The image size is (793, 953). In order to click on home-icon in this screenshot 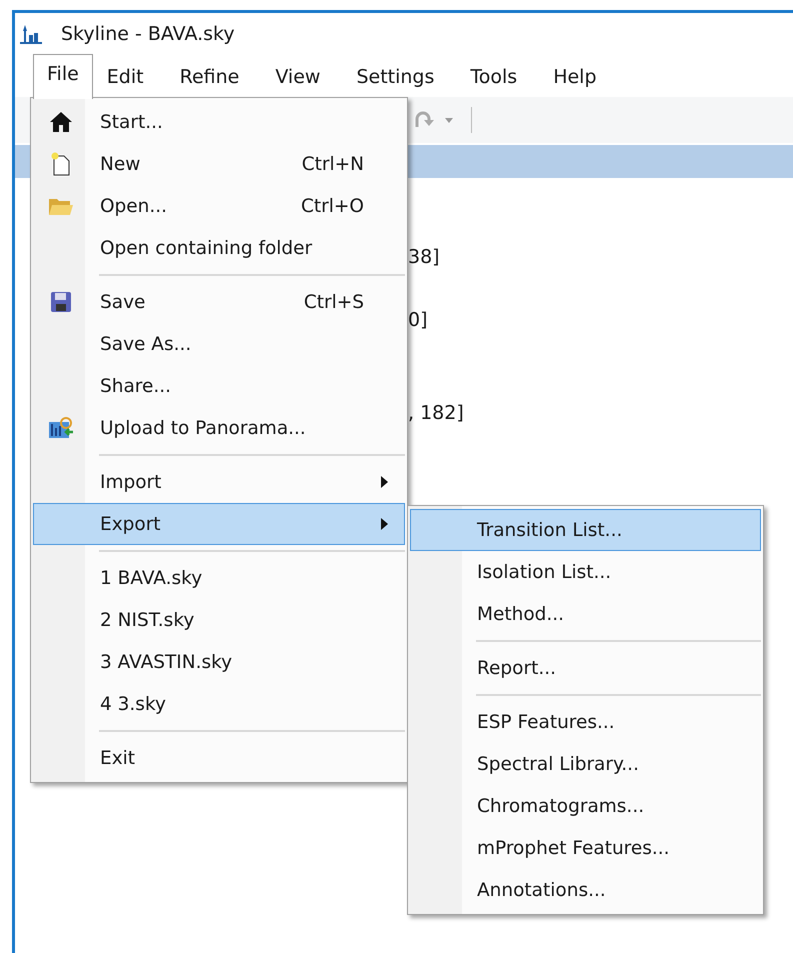, I will do `click(61, 122)`.